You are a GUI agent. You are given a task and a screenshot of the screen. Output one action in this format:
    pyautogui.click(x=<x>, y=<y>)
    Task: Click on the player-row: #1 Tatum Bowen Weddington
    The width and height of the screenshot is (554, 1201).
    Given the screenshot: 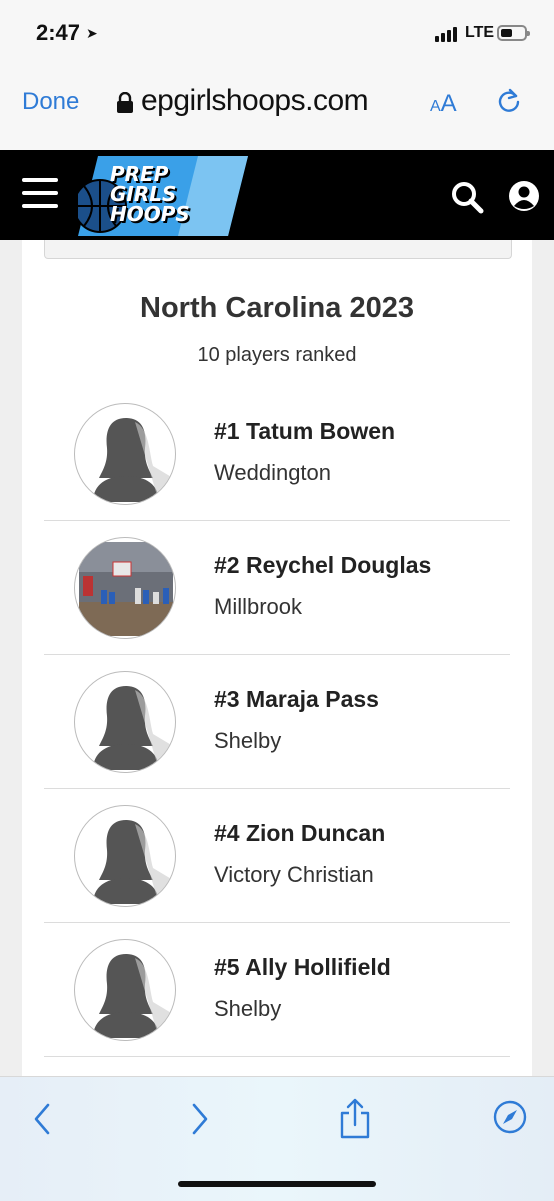 What is the action you would take?
    pyautogui.click(x=277, y=453)
    